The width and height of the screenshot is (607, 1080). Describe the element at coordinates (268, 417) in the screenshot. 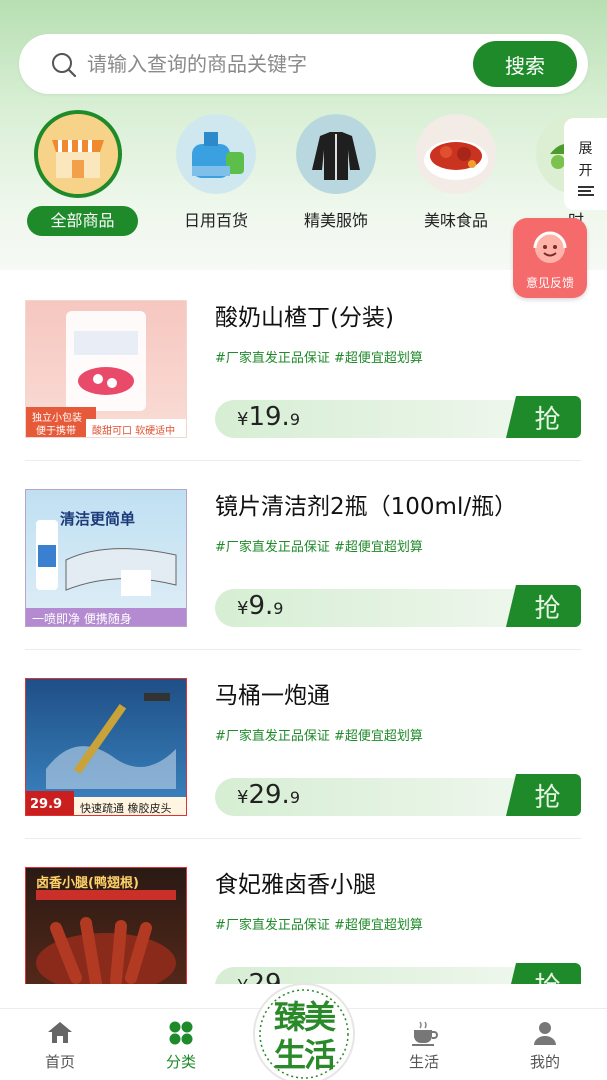

I see `product-price: ¥19.9` at that location.